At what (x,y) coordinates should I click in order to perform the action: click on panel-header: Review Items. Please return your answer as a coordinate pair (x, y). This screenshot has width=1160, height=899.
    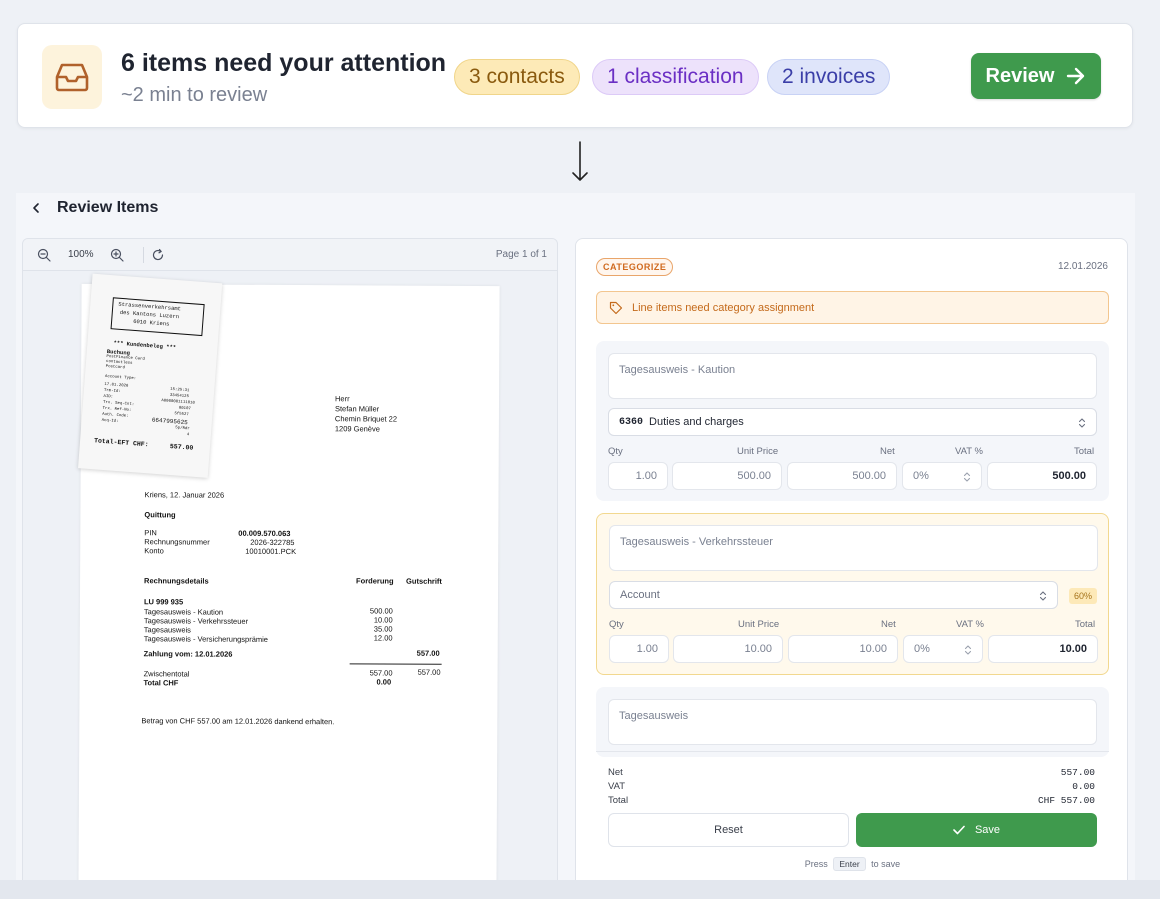
    Looking at the image, I should click on (575, 208).